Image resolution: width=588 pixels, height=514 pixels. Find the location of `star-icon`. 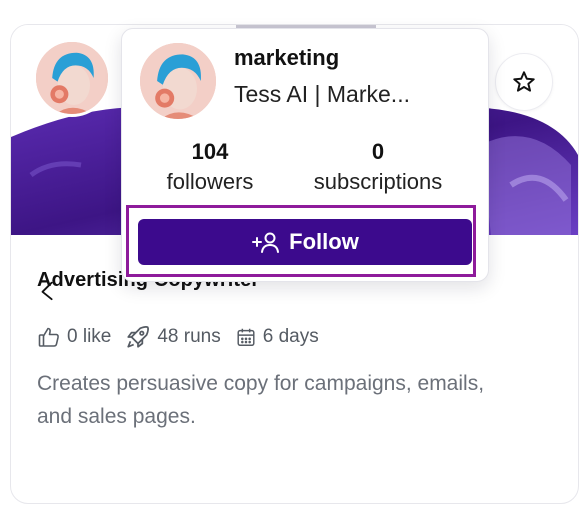

star-icon is located at coordinates (524, 81).